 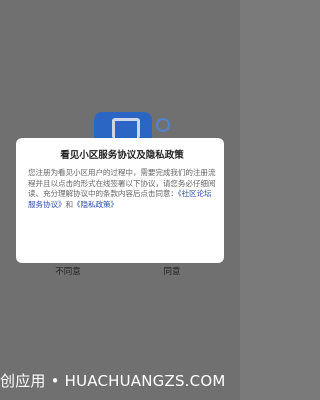 What do you see at coordinates (113, 381) in the screenshot?
I see `watermark-text: 创应用 • HUACHUANGZS.COM` at bounding box center [113, 381].